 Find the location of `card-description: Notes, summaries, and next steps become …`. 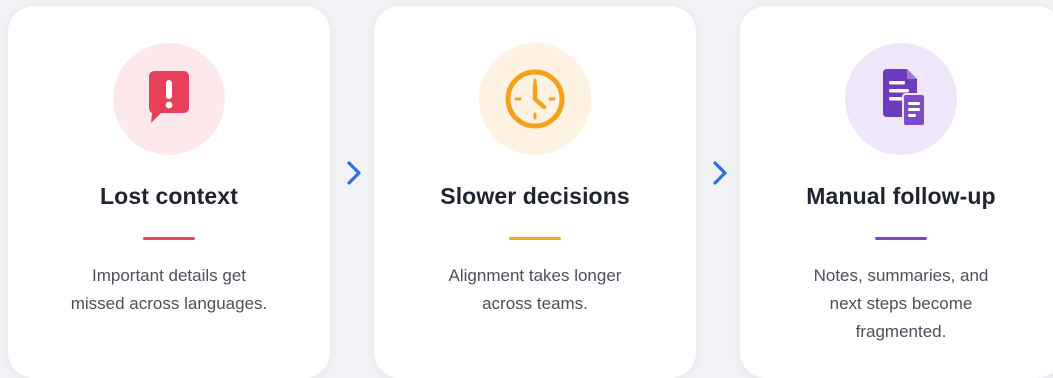

card-description: Notes, summaries, and next steps become … is located at coordinates (901, 304).